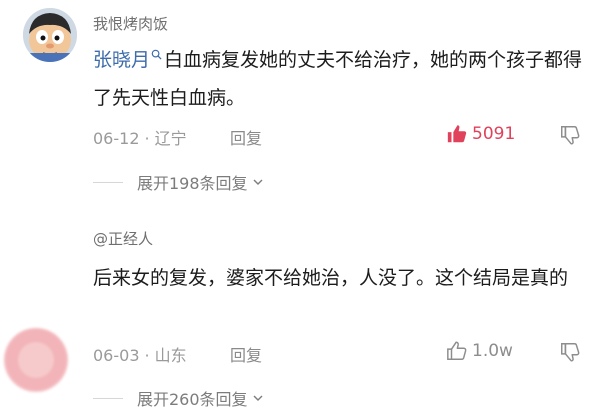 Image resolution: width=602 pixels, height=410 pixels. I want to click on search-icon, so click(156, 54).